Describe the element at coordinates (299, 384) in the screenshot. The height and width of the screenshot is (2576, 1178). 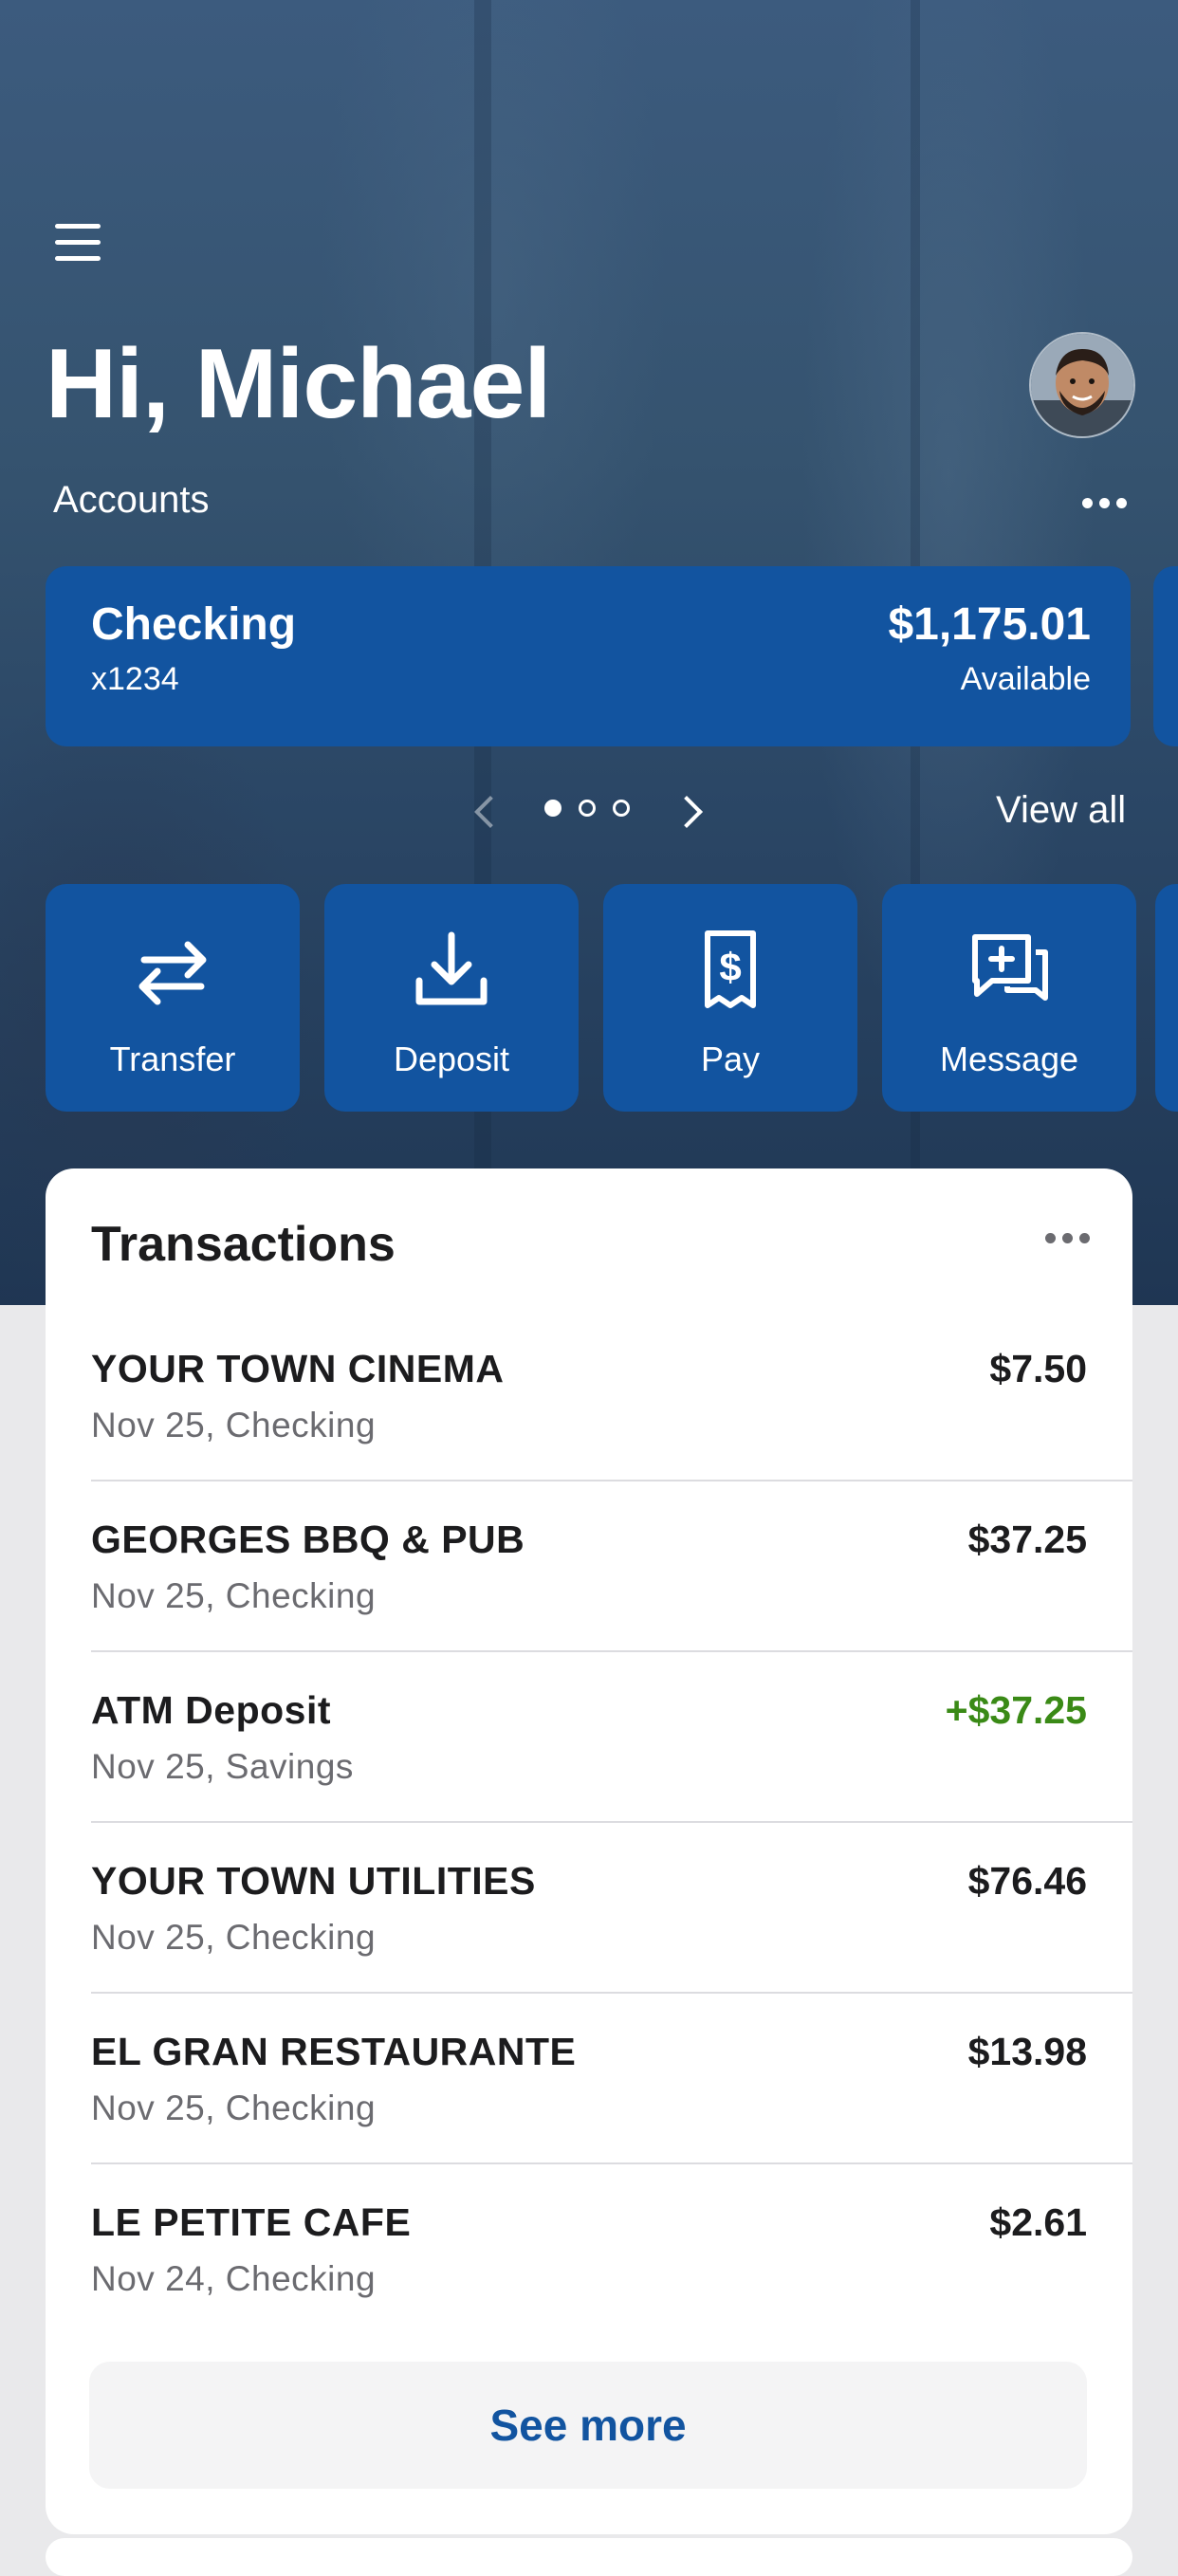
I see `greeting-title: Hi, Michael` at that location.